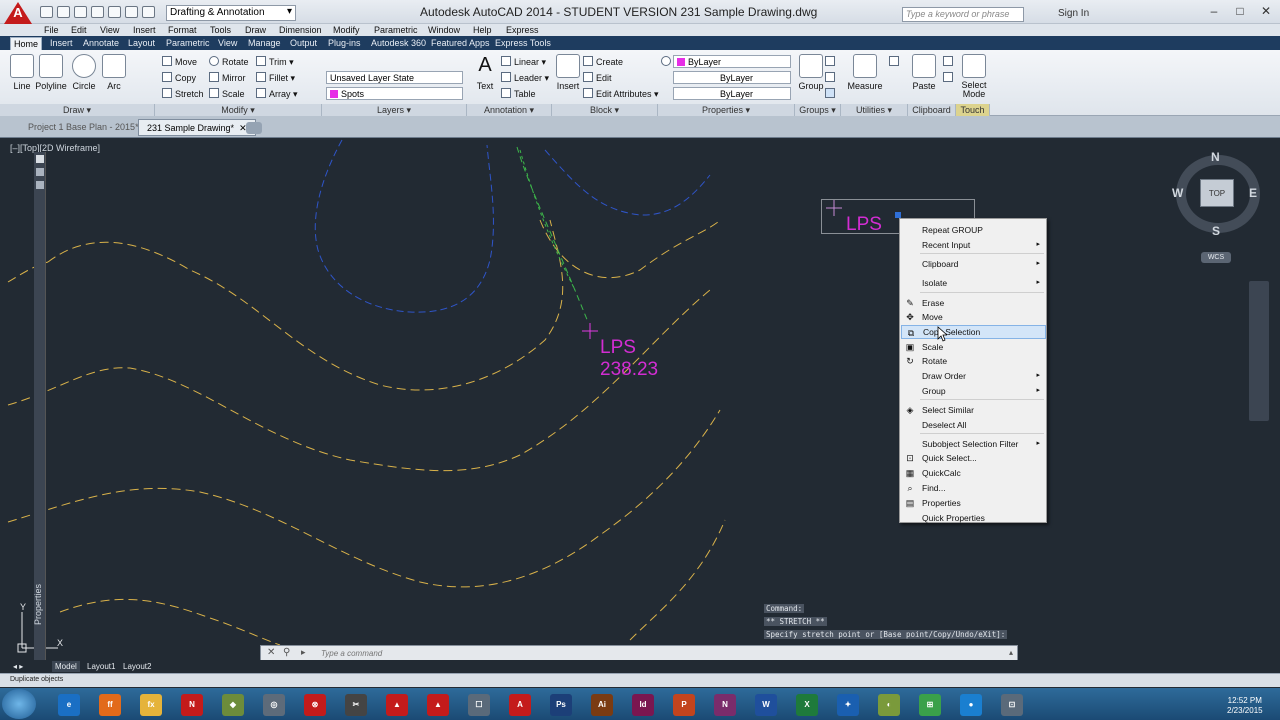 This screenshot has height=720, width=1280. I want to click on taskbar-app-icon: ◆, so click(233, 705).